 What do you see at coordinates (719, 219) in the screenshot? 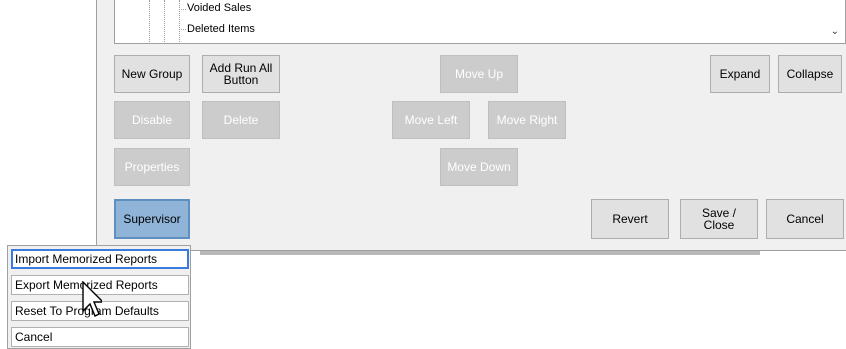
I see `save-close-button: Save / Close` at bounding box center [719, 219].